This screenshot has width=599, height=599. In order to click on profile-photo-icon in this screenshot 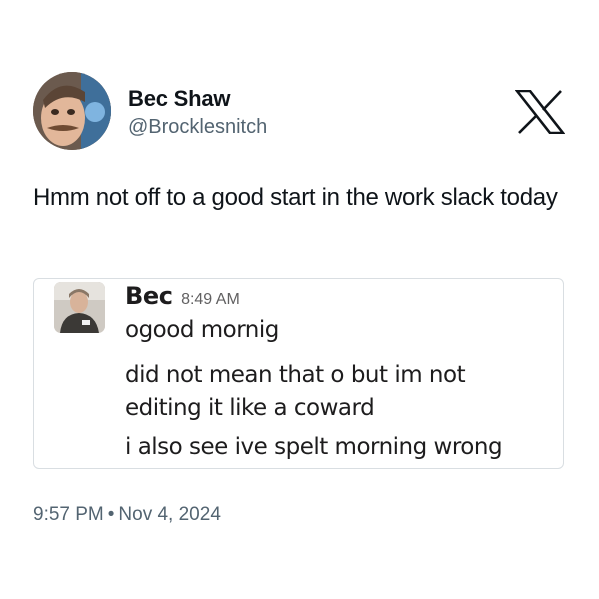, I will do `click(72, 111)`.